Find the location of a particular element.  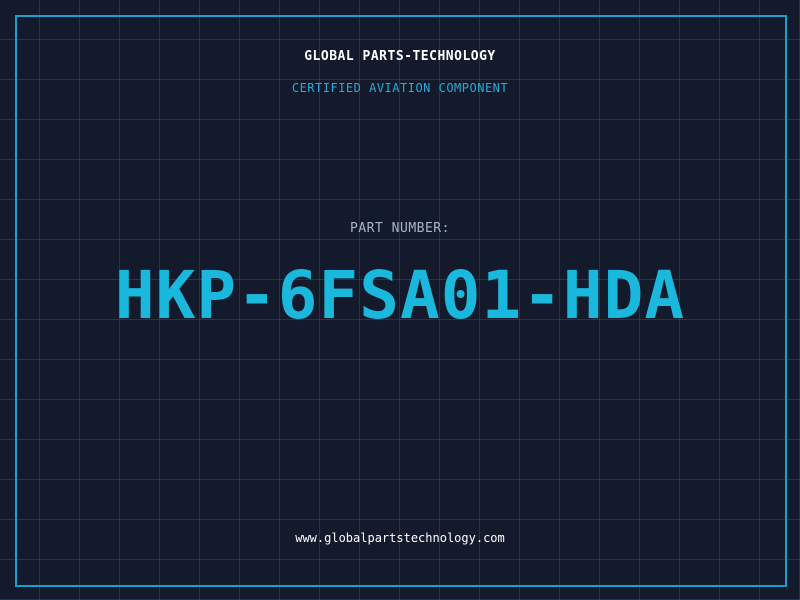

part-number-value: HKP-6FSA01-HDA is located at coordinates (400, 295).